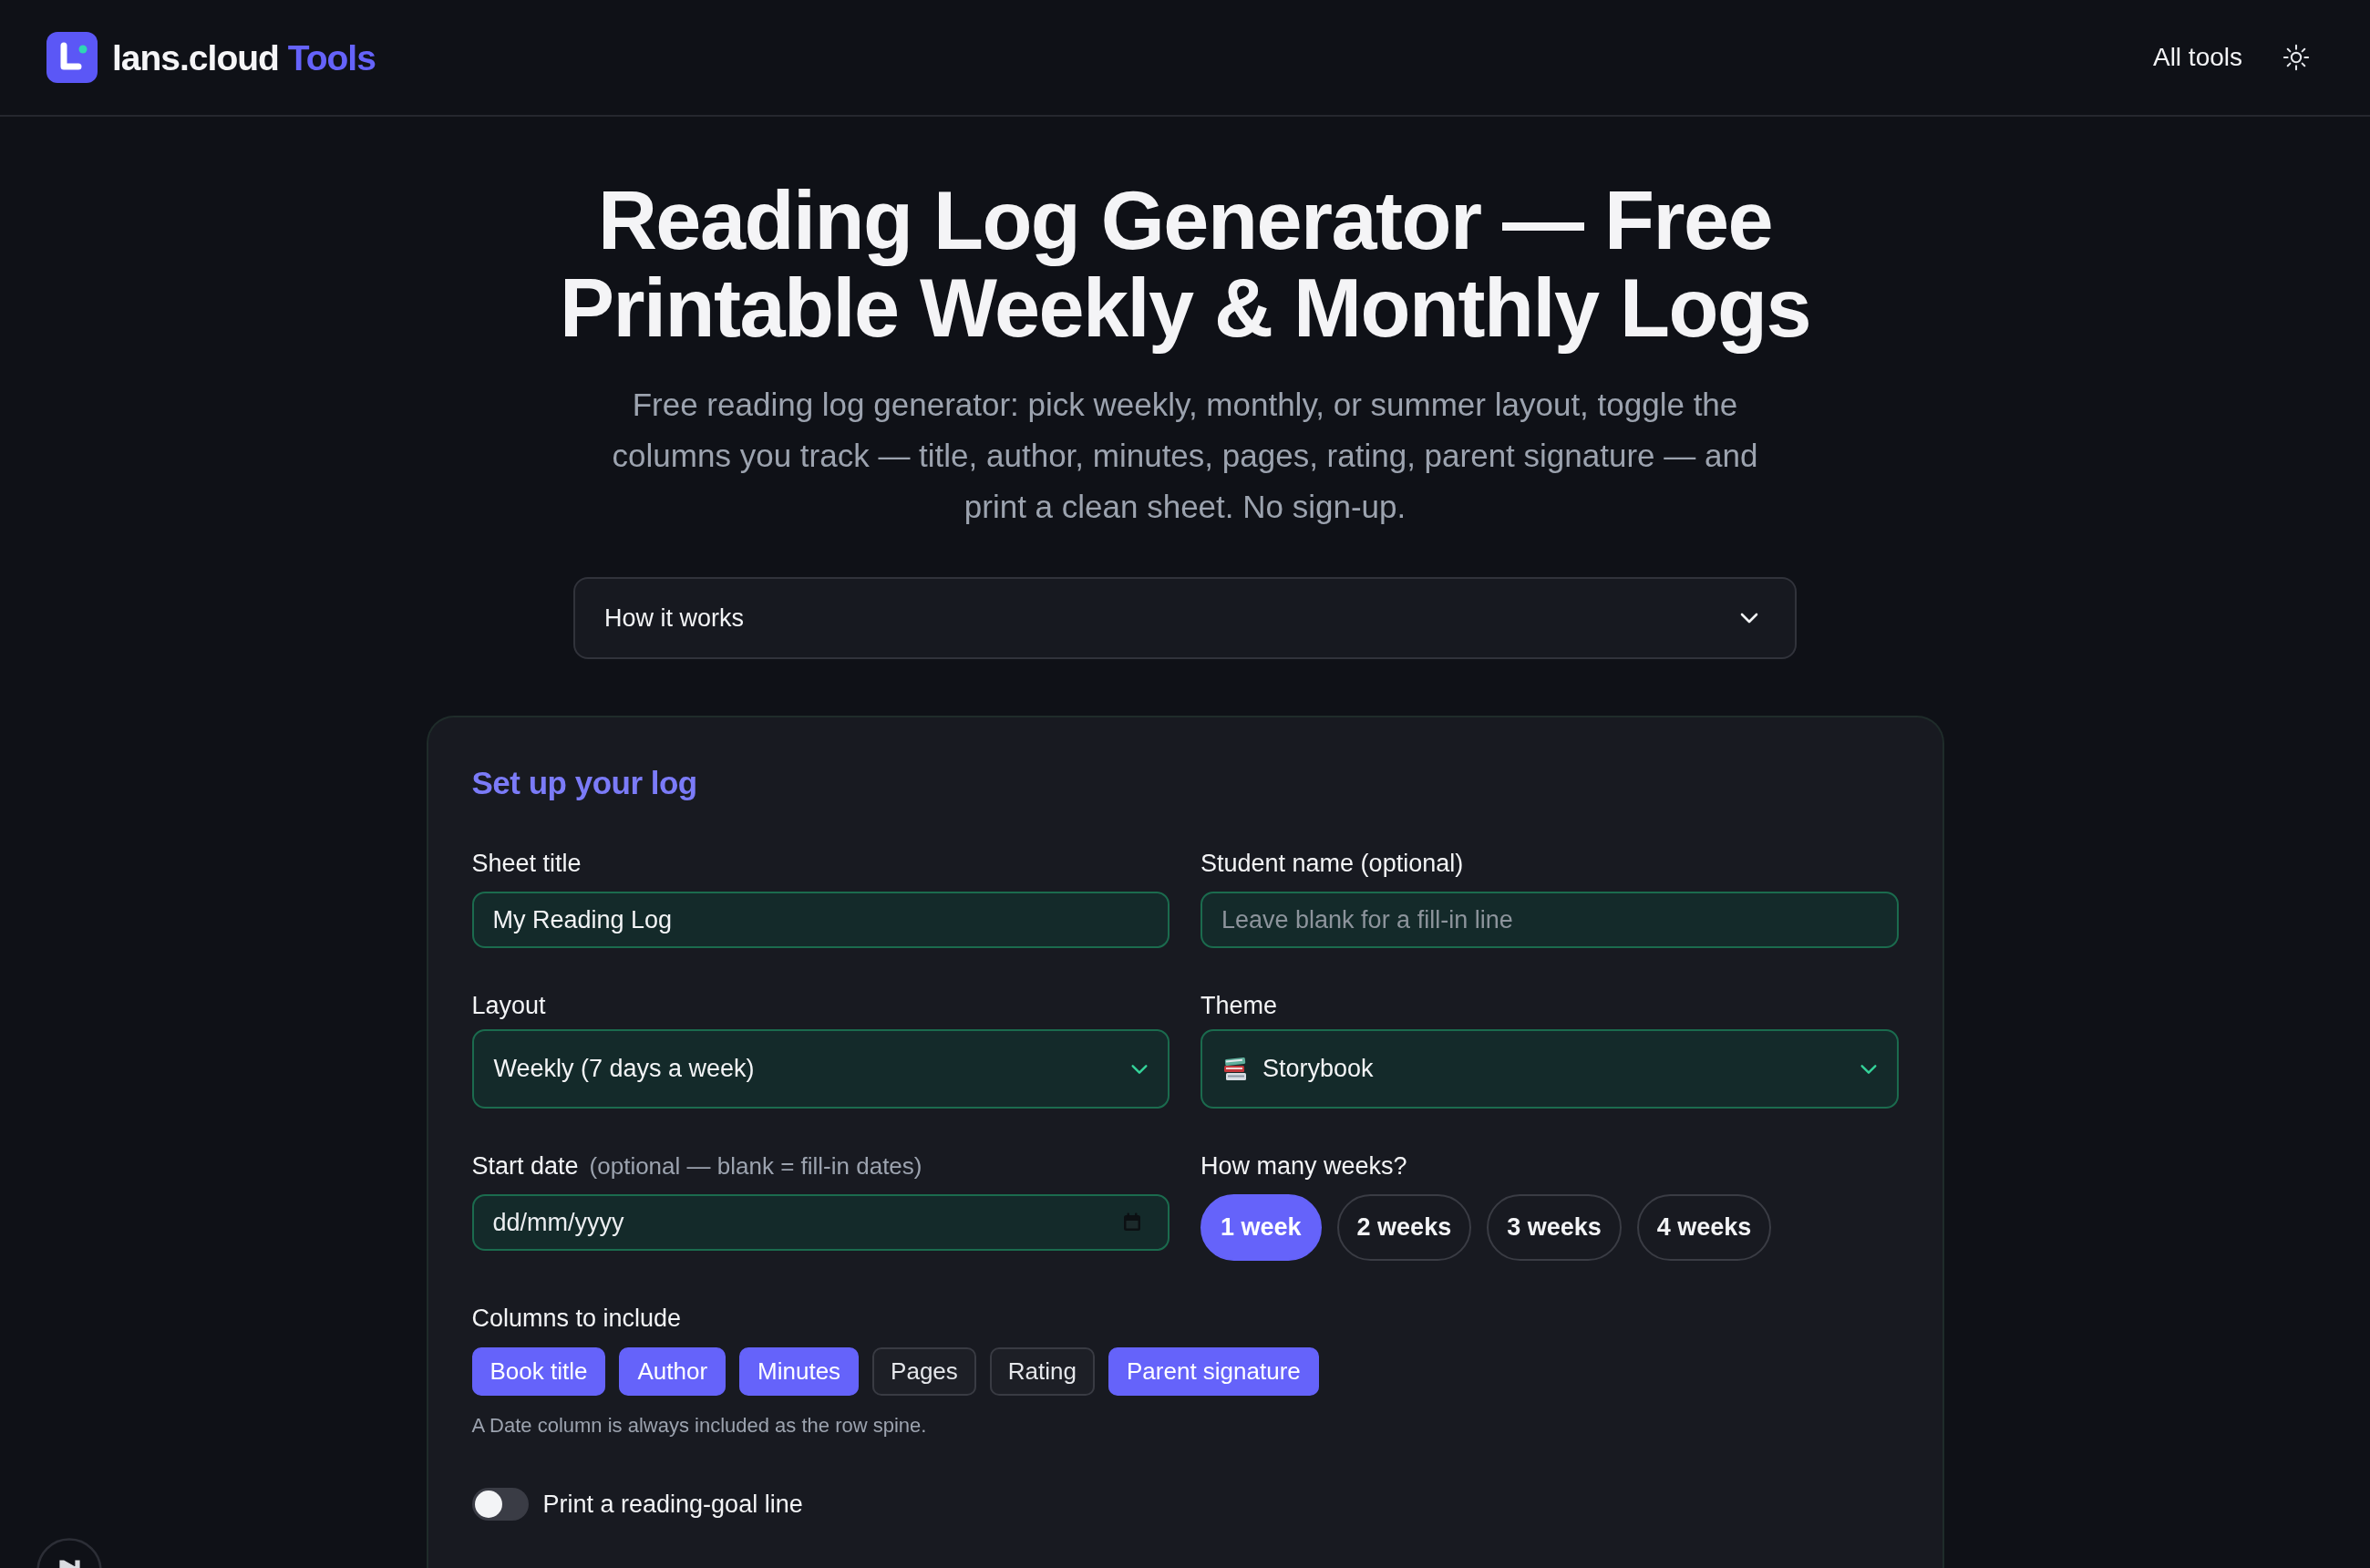  What do you see at coordinates (526, 864) in the screenshot?
I see `field-label: Sheet title` at bounding box center [526, 864].